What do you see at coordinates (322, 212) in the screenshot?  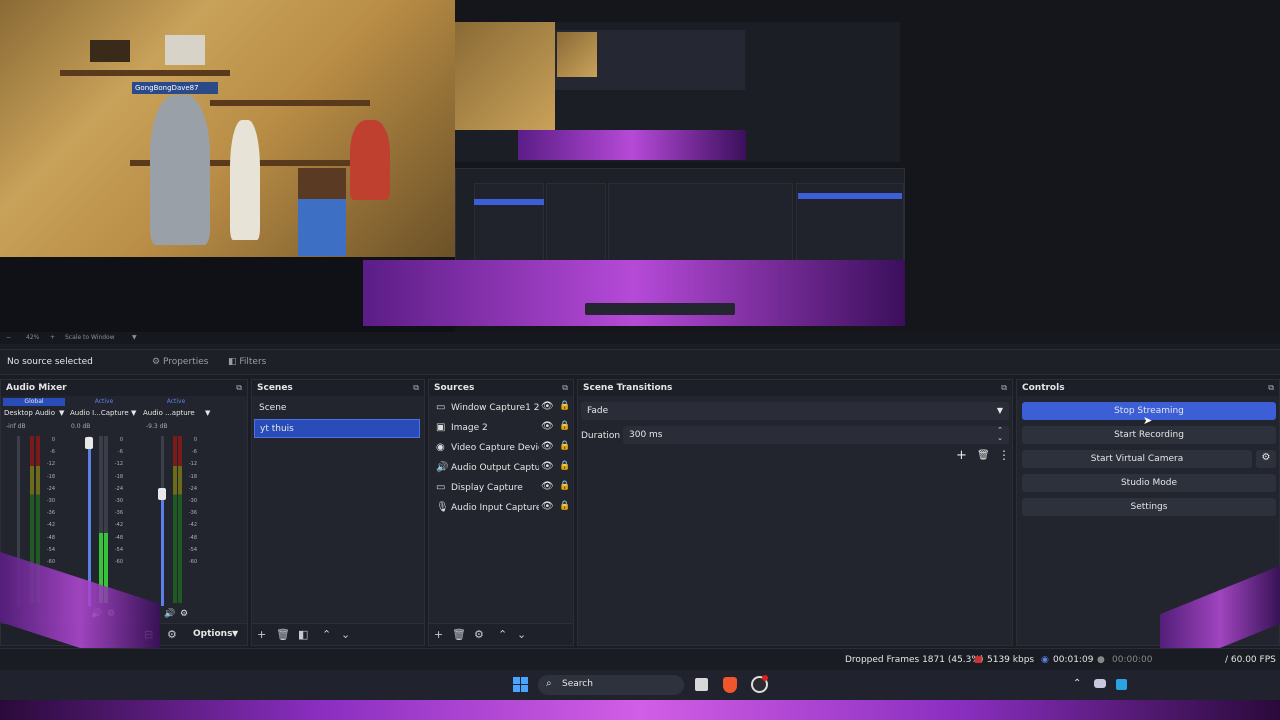 I see `bottle` at bounding box center [322, 212].